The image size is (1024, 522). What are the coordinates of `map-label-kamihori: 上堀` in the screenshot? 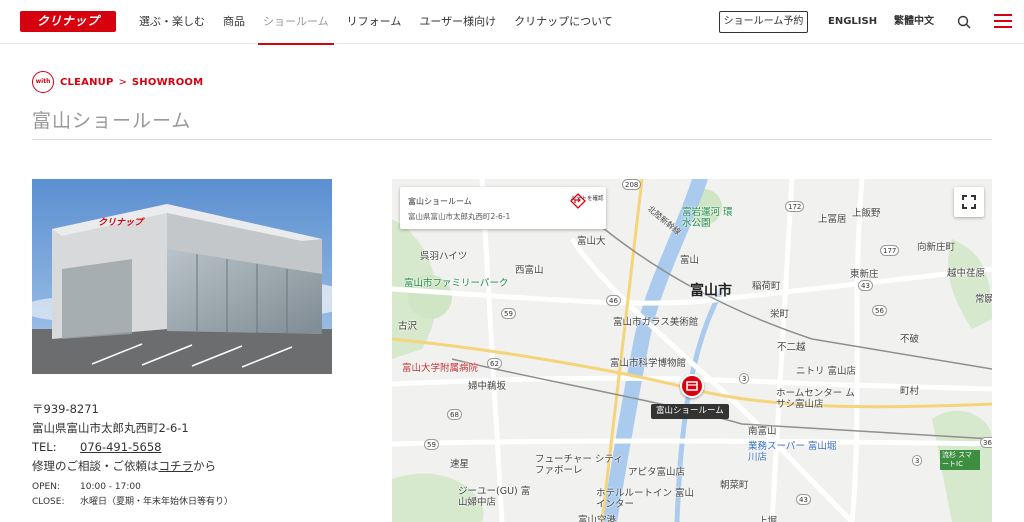 It's located at (768, 519).